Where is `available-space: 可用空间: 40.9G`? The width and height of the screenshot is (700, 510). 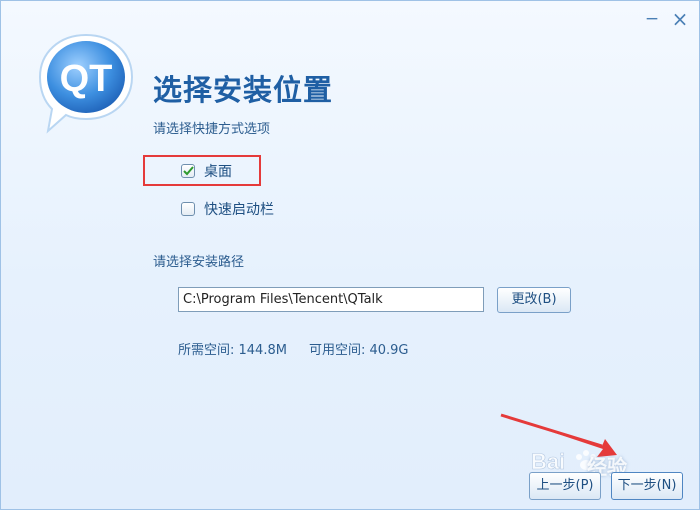
available-space: 可用空间: 40.9G is located at coordinates (358, 350).